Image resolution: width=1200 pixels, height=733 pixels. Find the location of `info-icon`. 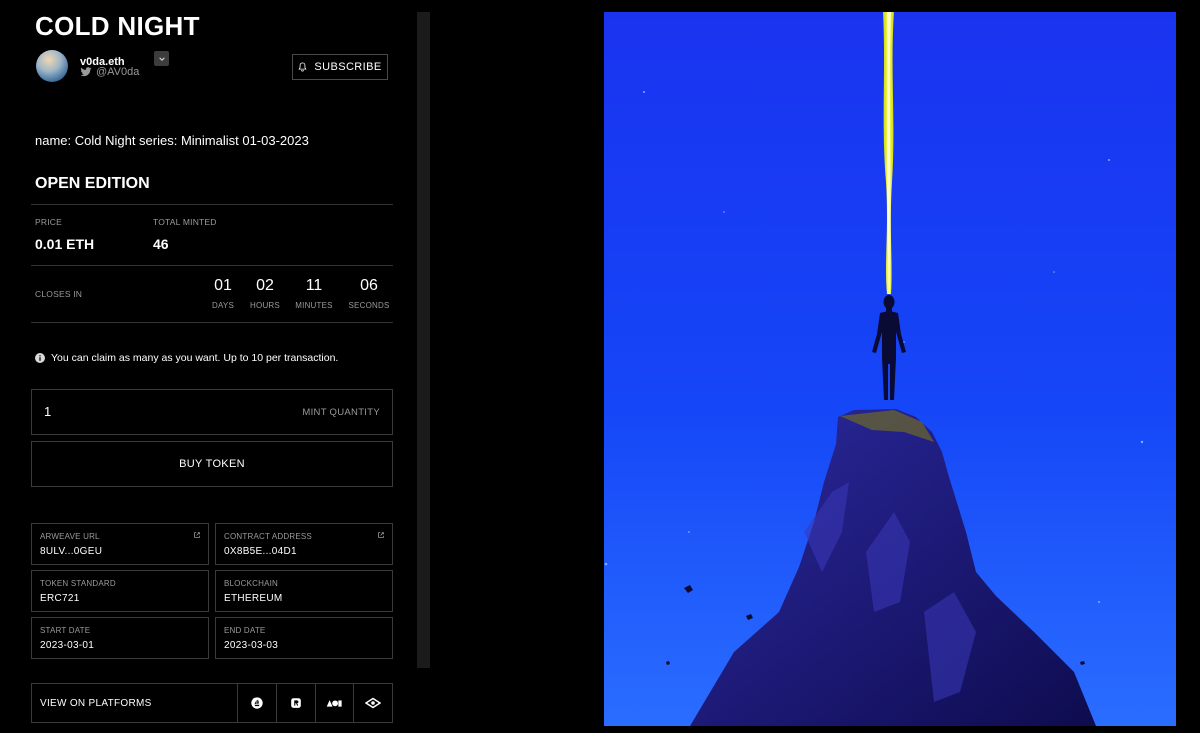

info-icon is located at coordinates (40, 358).